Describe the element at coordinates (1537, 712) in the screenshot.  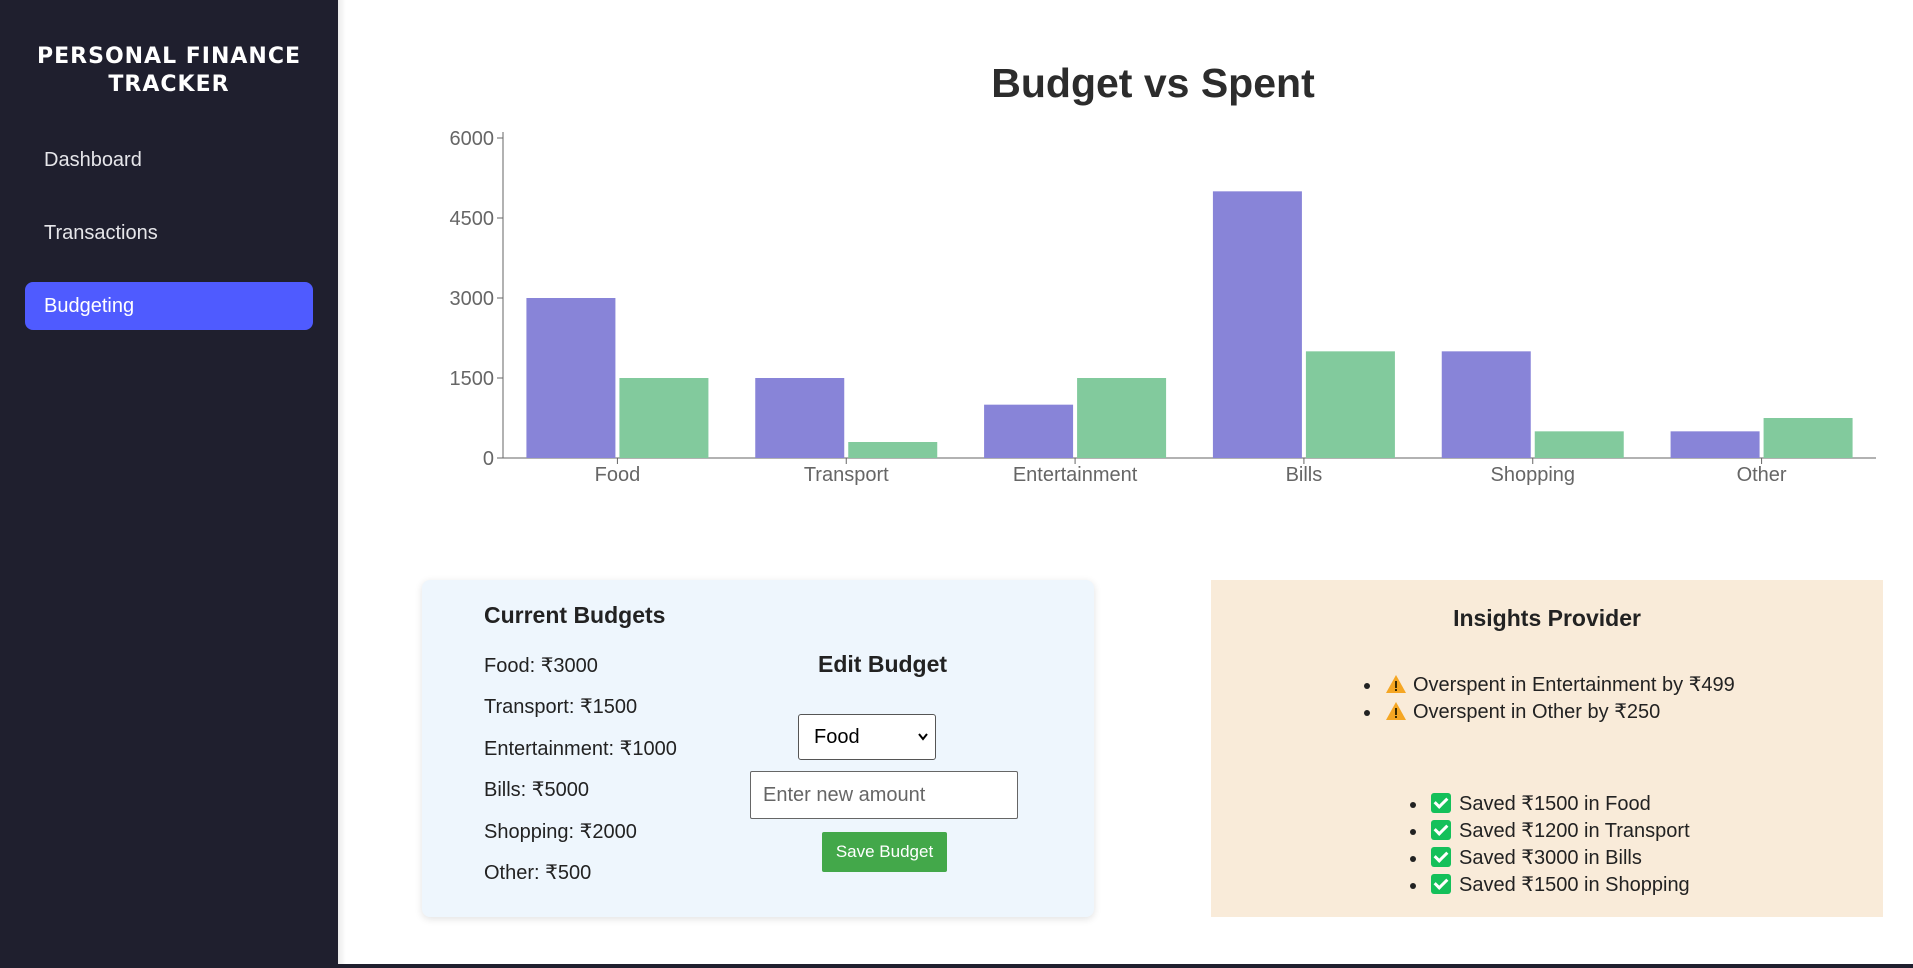
I see `warning-text: Overspent in Other by ₹250` at that location.